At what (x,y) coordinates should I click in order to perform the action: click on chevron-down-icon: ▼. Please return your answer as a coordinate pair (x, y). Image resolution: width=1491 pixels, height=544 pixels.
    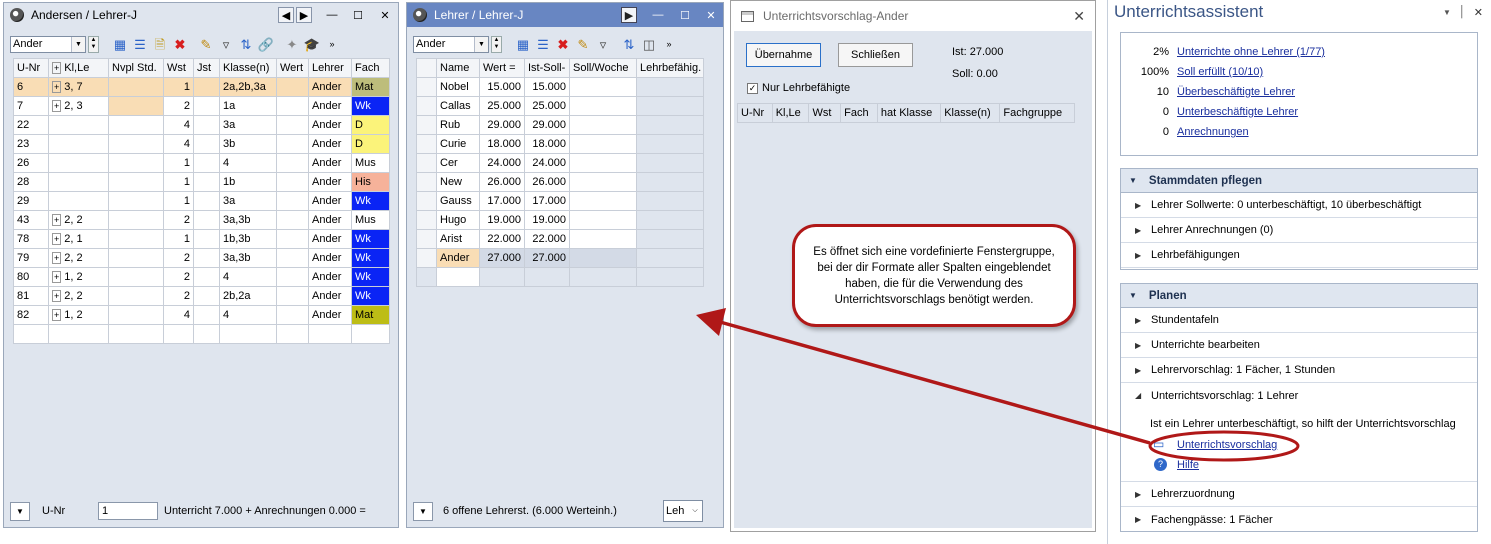
    Looking at the image, I should click on (78, 44).